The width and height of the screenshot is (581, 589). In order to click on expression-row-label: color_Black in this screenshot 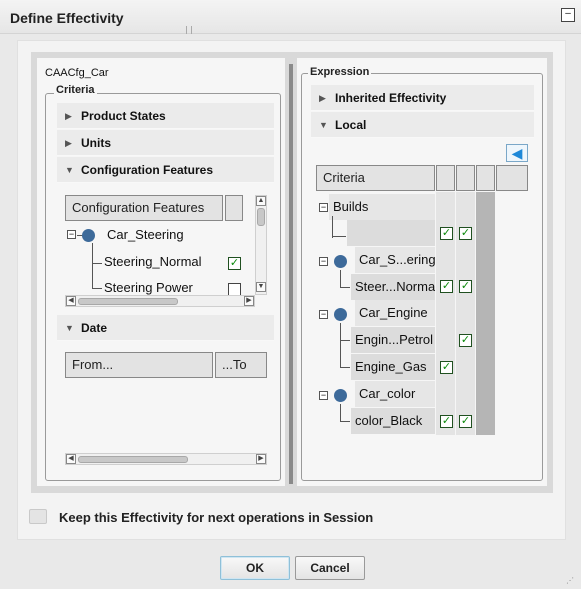, I will do `click(393, 421)`.